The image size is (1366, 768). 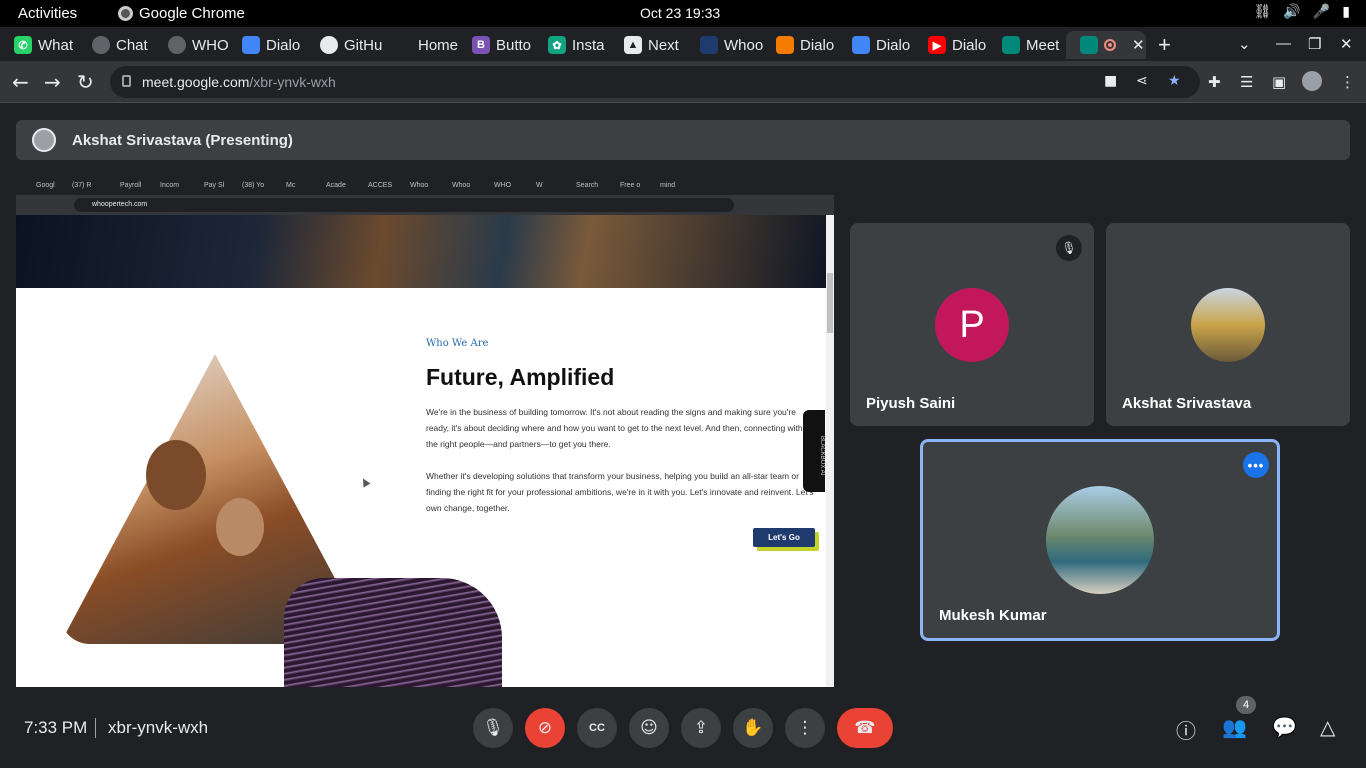 I want to click on whatsapp-icon: ✆, so click(x=23, y=45).